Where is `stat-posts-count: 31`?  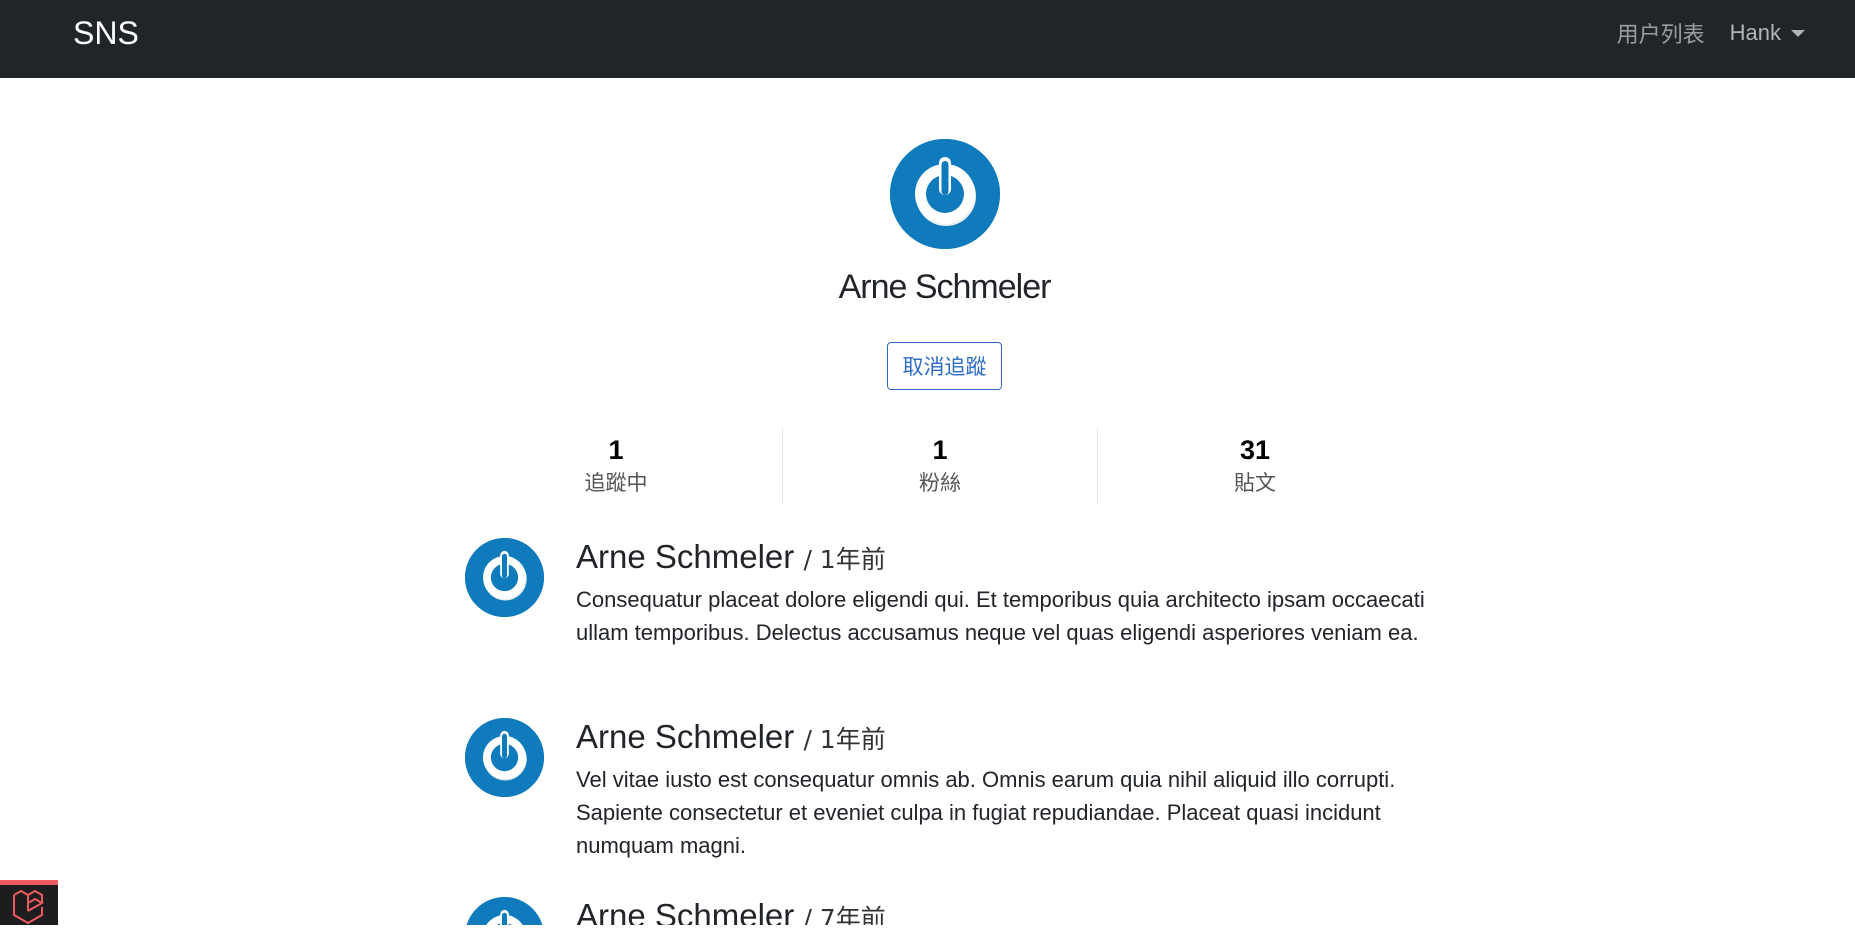
stat-posts-count: 31 is located at coordinates (1255, 450).